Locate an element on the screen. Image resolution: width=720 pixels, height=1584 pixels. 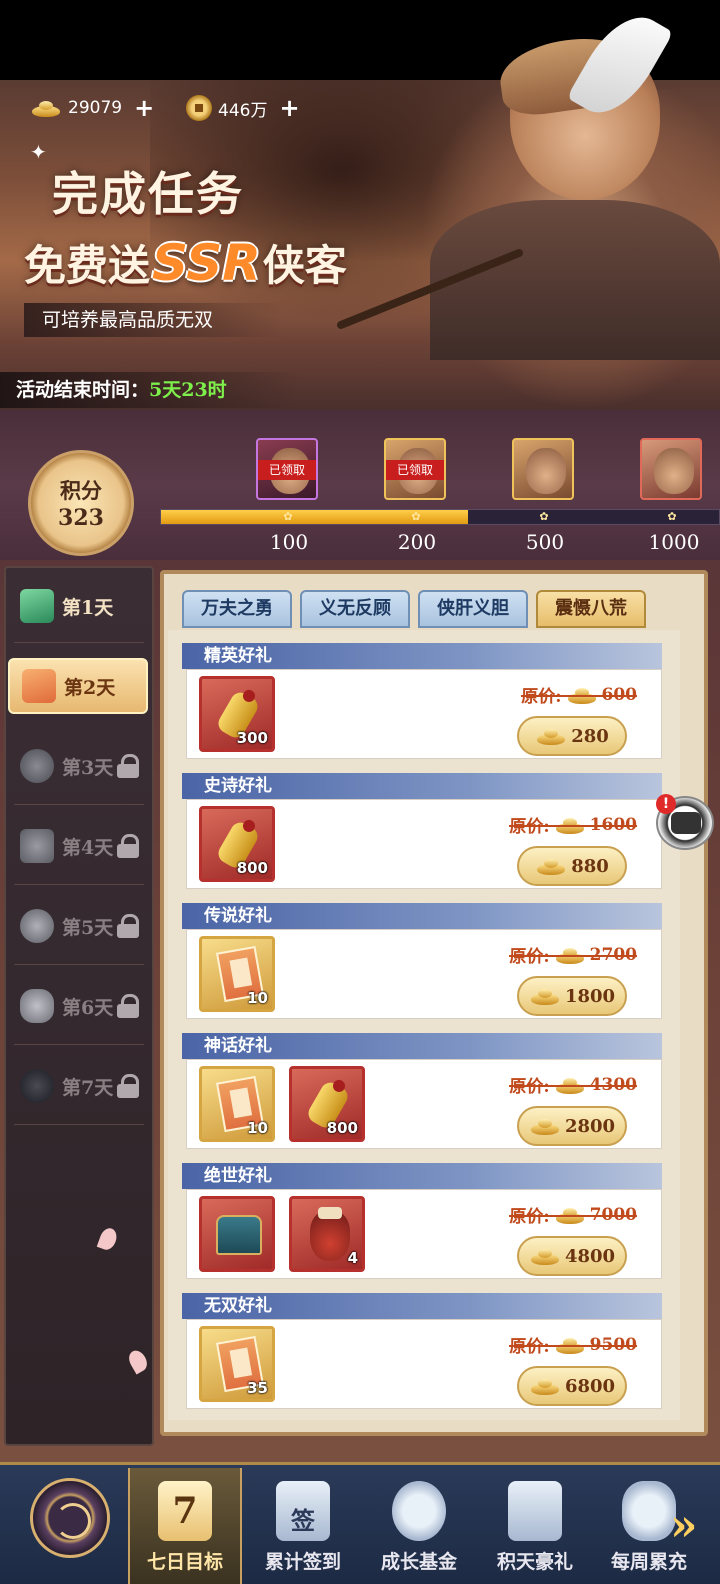
buy-button: 2800 is located at coordinates (572, 1126).